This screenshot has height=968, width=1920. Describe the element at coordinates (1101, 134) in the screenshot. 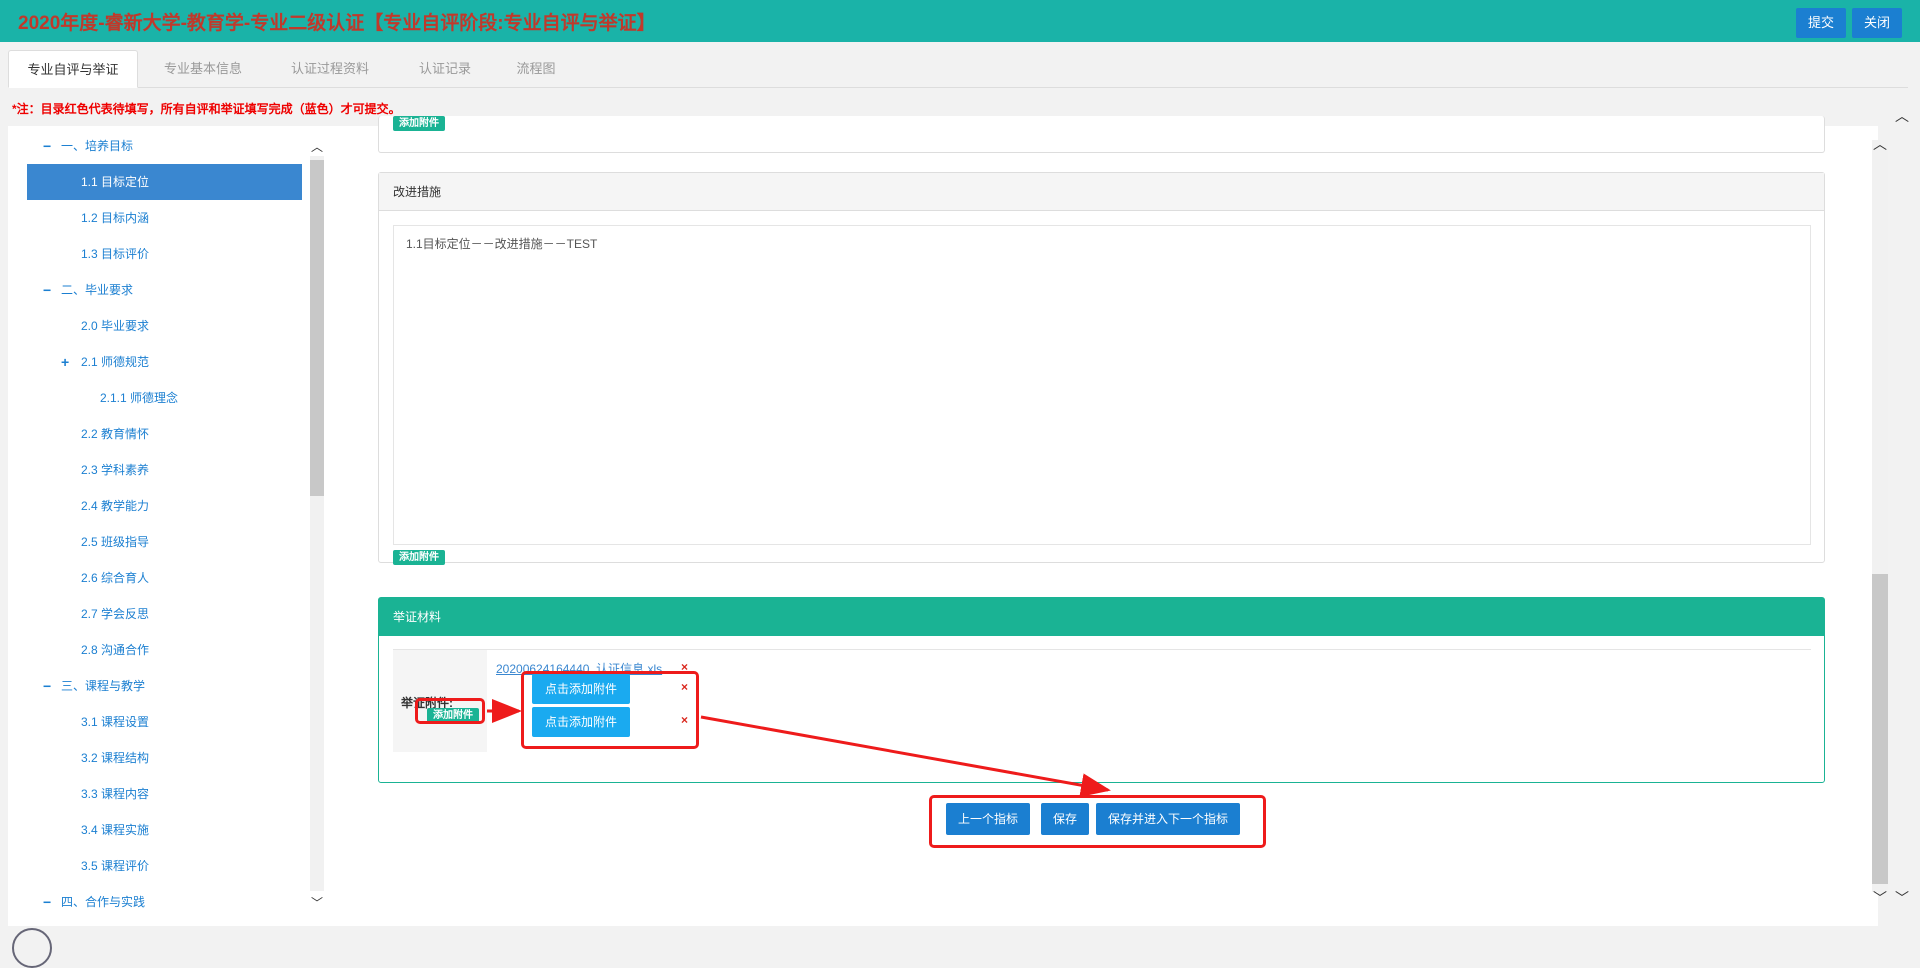

I see `previous-panel: 添加附件` at that location.